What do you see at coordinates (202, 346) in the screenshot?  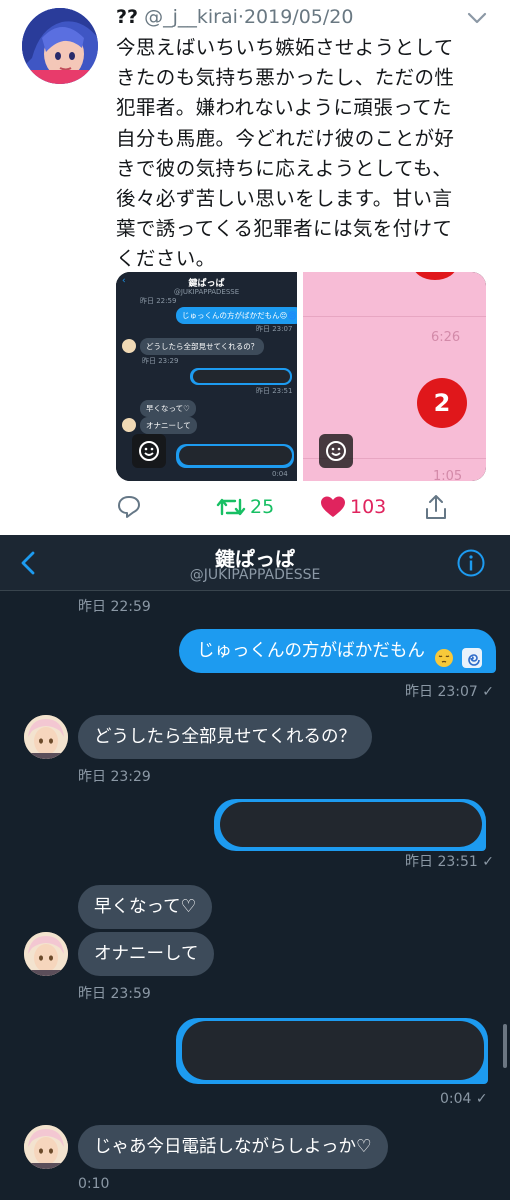 I see `mini-bubble-in: どうしたら全部見せてくれるの？` at bounding box center [202, 346].